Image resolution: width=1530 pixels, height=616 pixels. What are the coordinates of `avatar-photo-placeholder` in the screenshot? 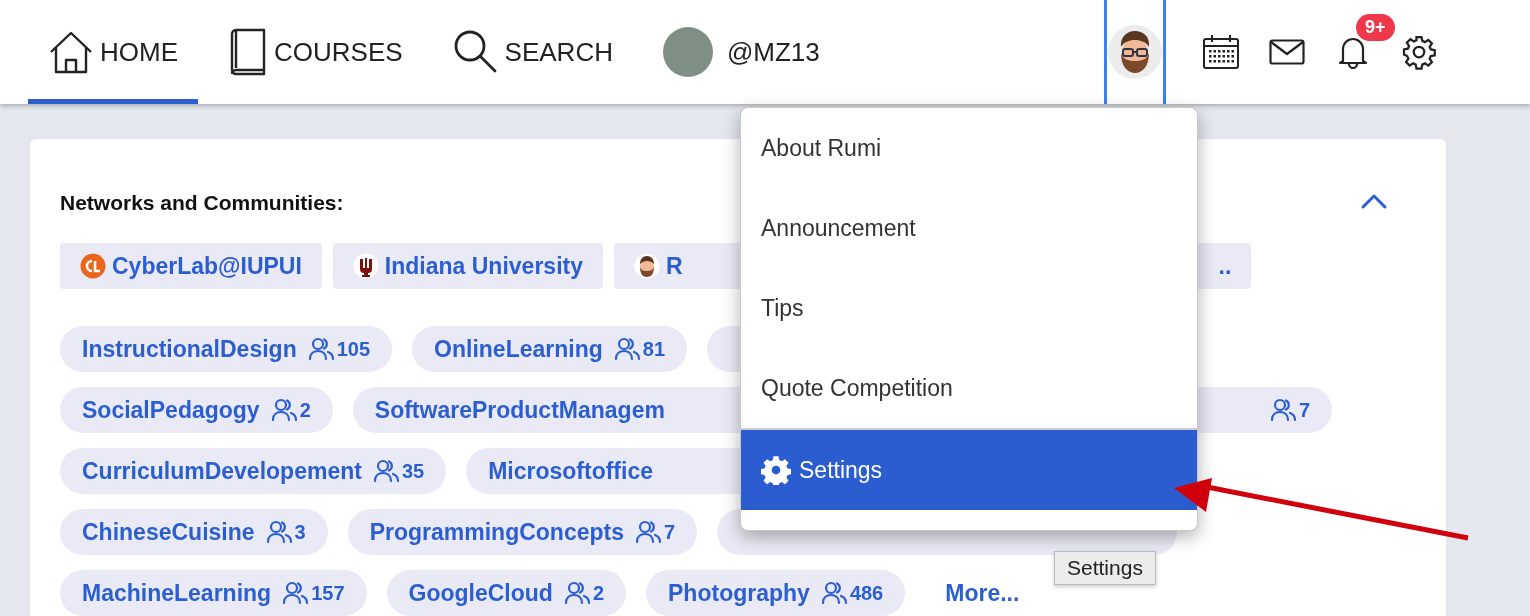 It's located at (687, 52).